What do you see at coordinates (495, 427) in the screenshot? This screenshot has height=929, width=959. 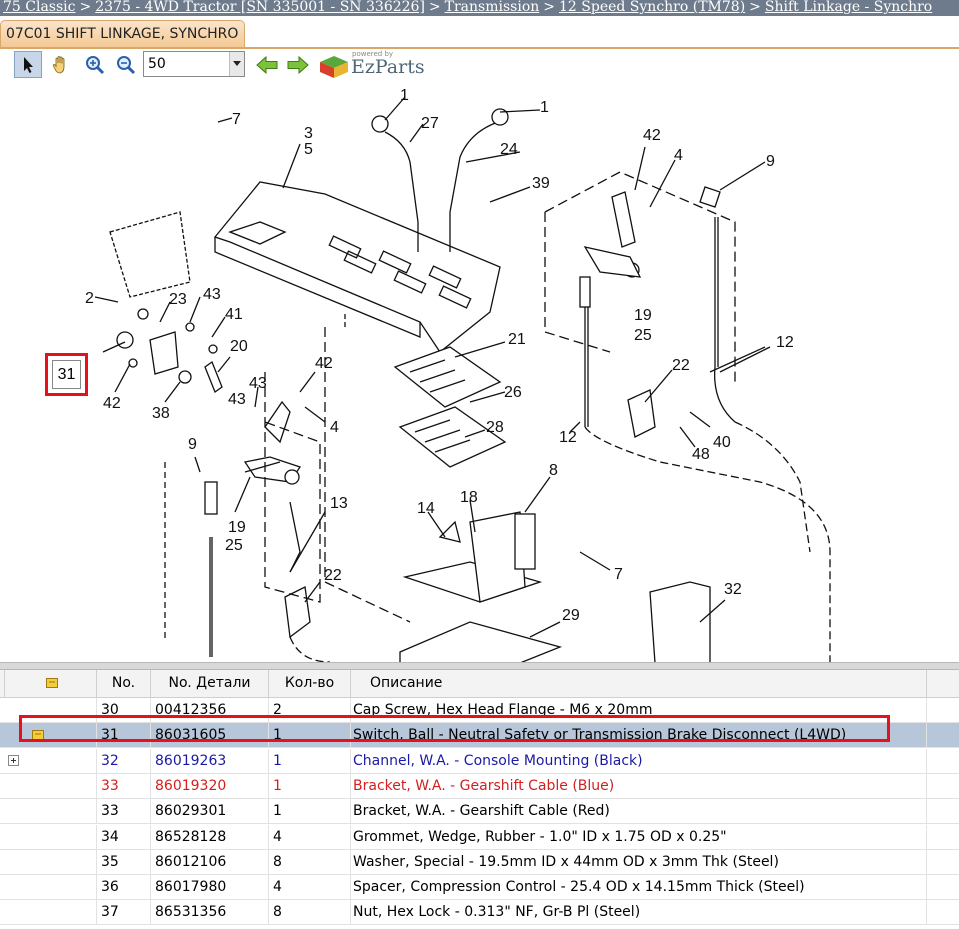 I see `callout-28: 28` at bounding box center [495, 427].